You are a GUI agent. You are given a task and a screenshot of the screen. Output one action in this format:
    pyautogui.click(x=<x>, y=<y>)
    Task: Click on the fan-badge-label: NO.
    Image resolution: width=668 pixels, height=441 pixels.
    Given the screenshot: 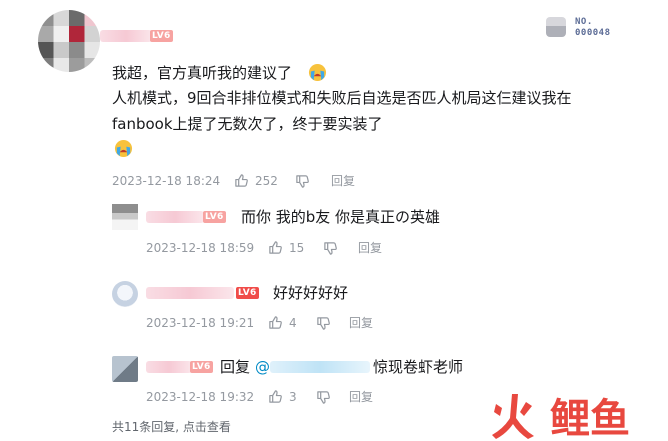 What is the action you would take?
    pyautogui.click(x=584, y=22)
    